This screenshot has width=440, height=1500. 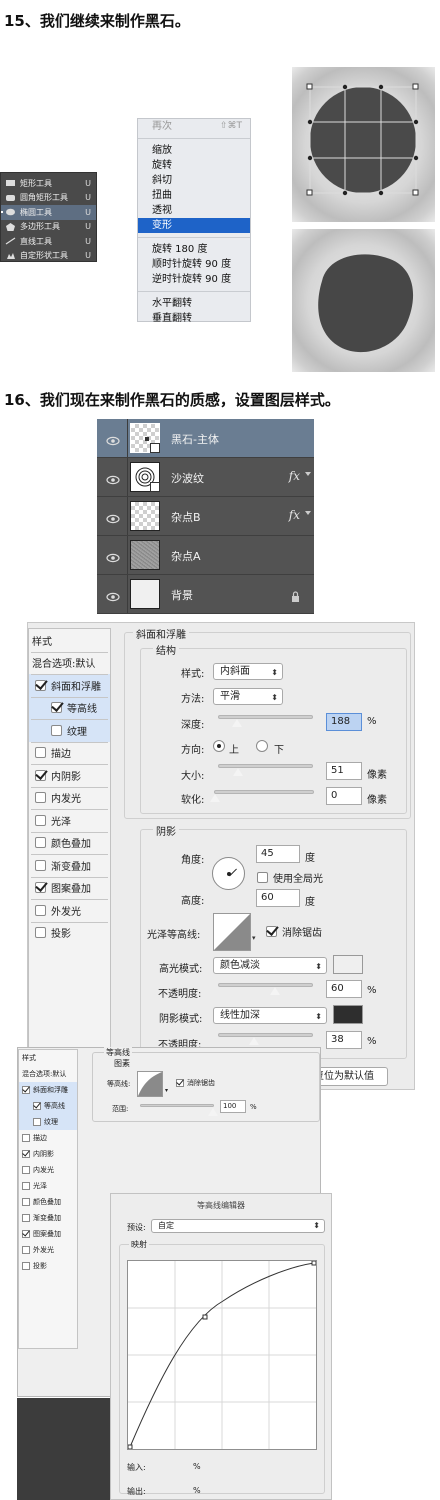 What do you see at coordinates (237, 772) in the screenshot?
I see `size-slider-thumb` at bounding box center [237, 772].